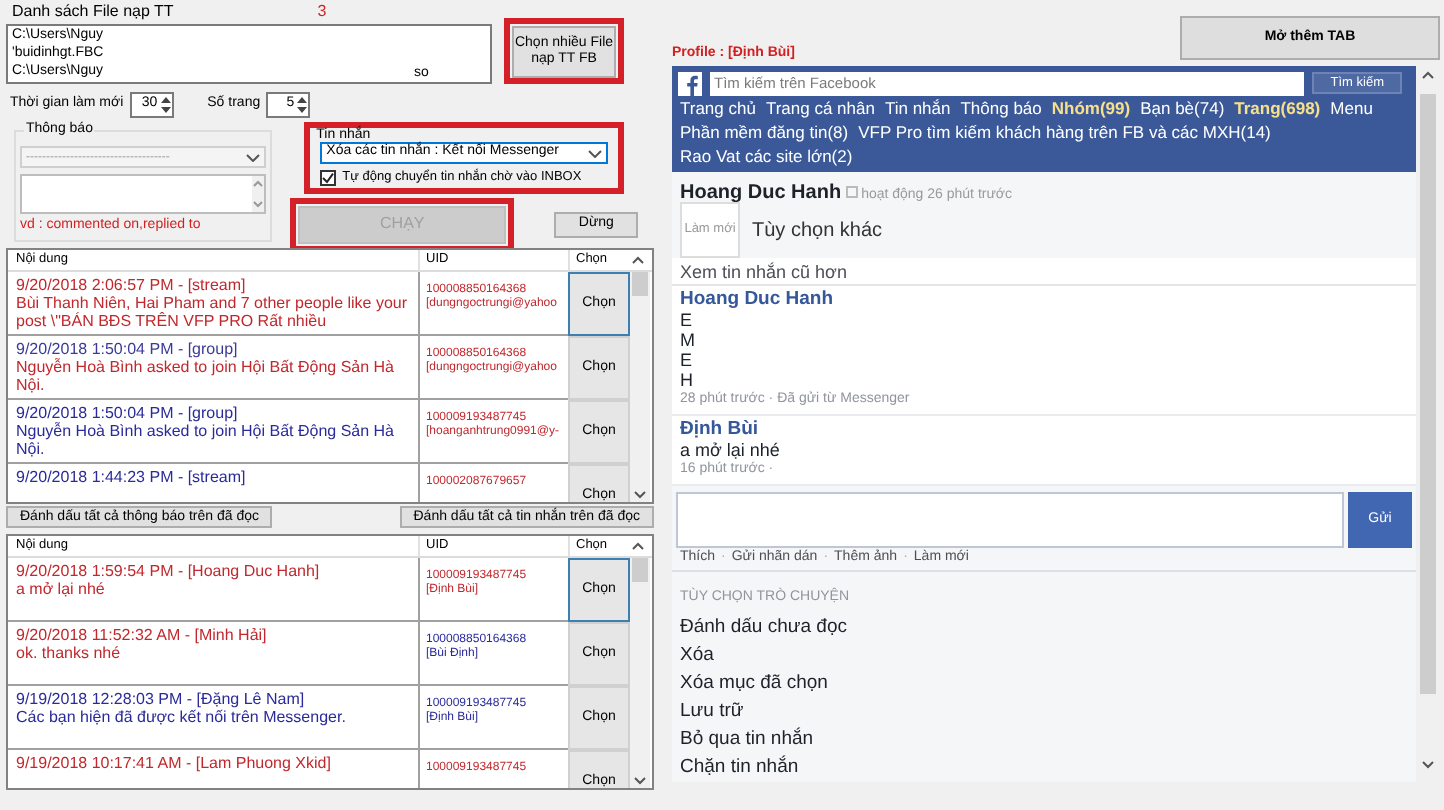 Image resolution: width=1444 pixels, height=810 pixels. Describe the element at coordinates (687, 380) in the screenshot. I see `message-text: H` at that location.